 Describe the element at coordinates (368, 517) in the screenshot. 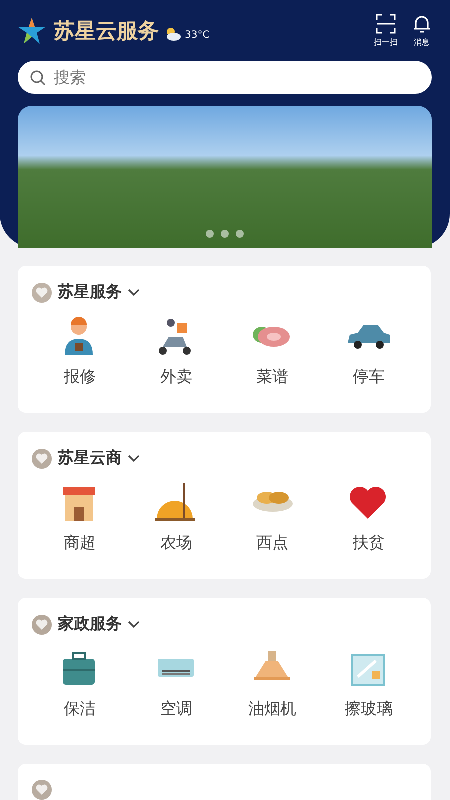

I see `service-item: 扶贫` at that location.